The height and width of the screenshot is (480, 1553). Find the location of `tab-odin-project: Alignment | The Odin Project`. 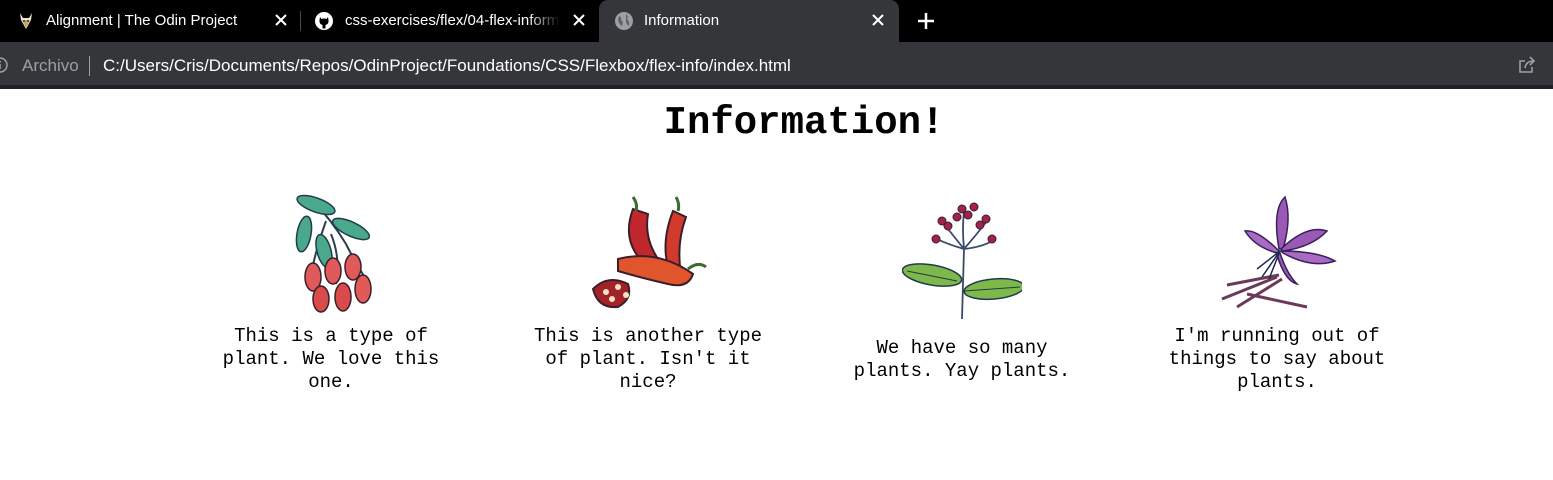

tab-odin-project: Alignment | The Odin Project is located at coordinates (150, 21).